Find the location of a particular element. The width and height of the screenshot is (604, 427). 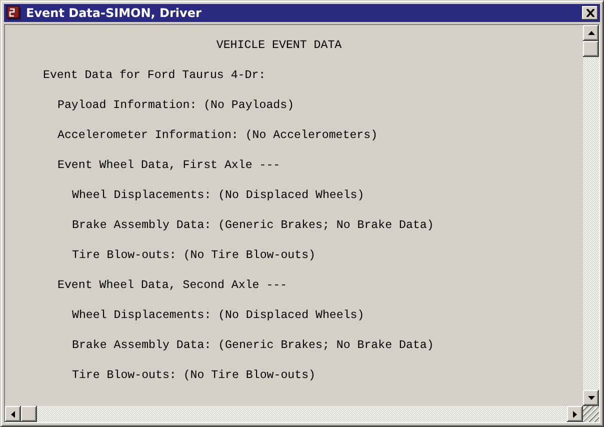

vertical-scrollbar is located at coordinates (591, 215).